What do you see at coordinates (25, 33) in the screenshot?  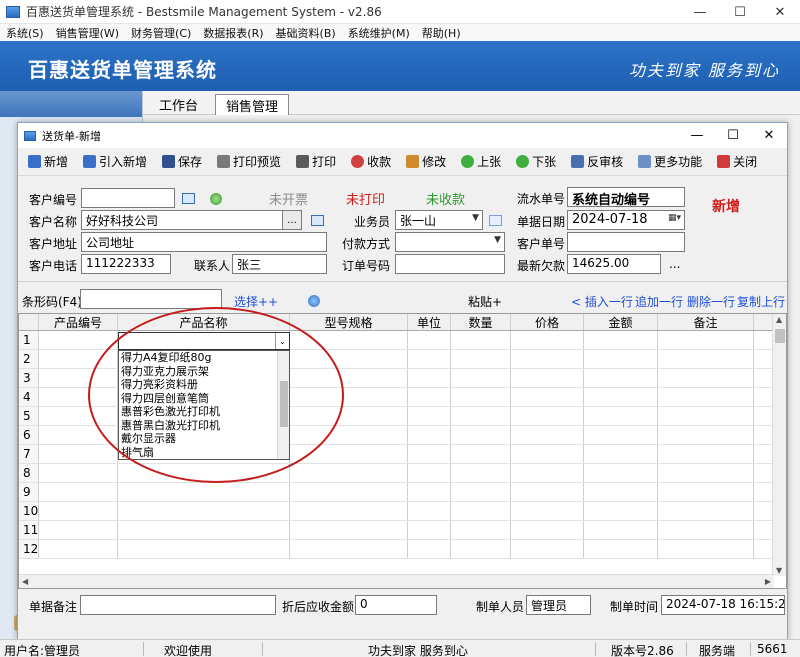 I see `menu-system: 系统(S)` at bounding box center [25, 33].